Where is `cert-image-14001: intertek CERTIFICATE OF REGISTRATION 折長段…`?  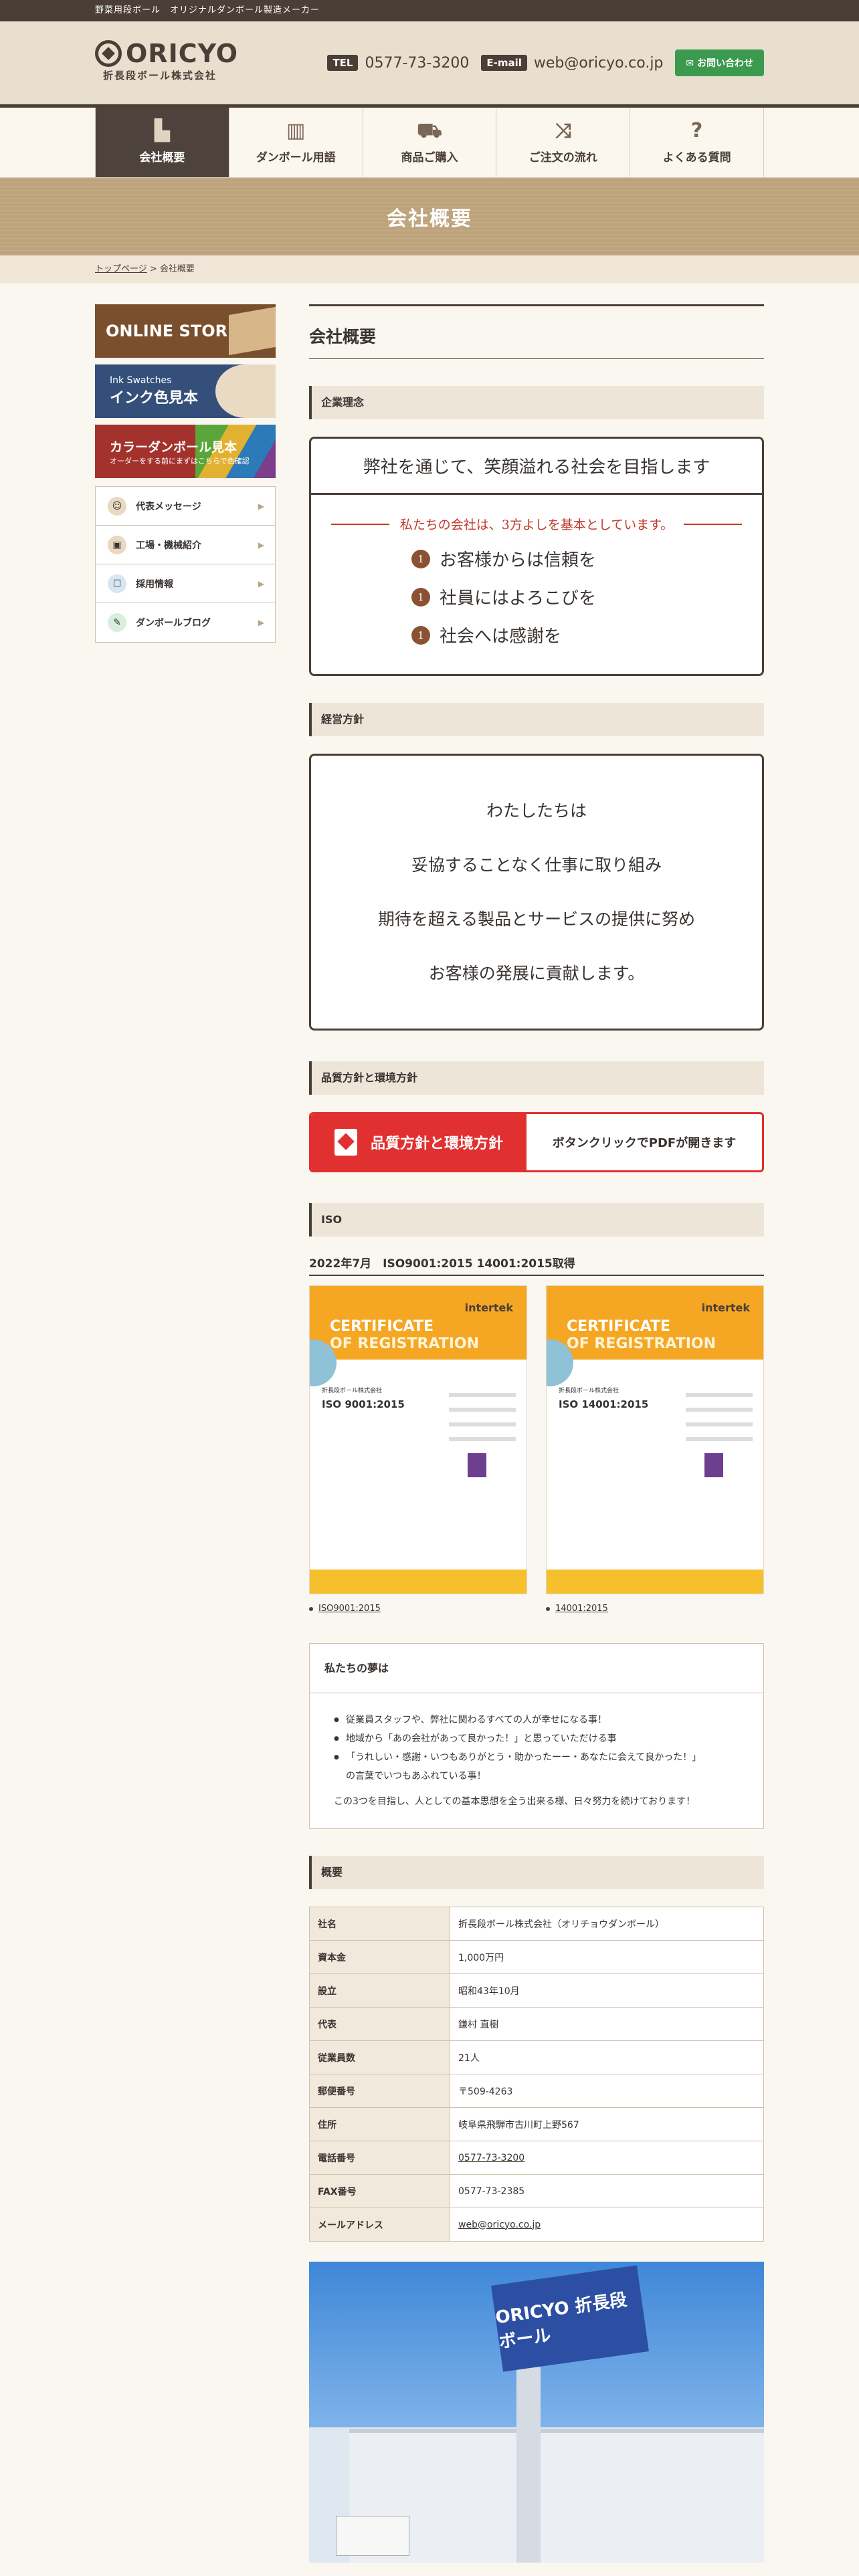
cert-image-14001: intertek CERTIFICATE OF REGISTRATION 折長段… is located at coordinates (655, 1440).